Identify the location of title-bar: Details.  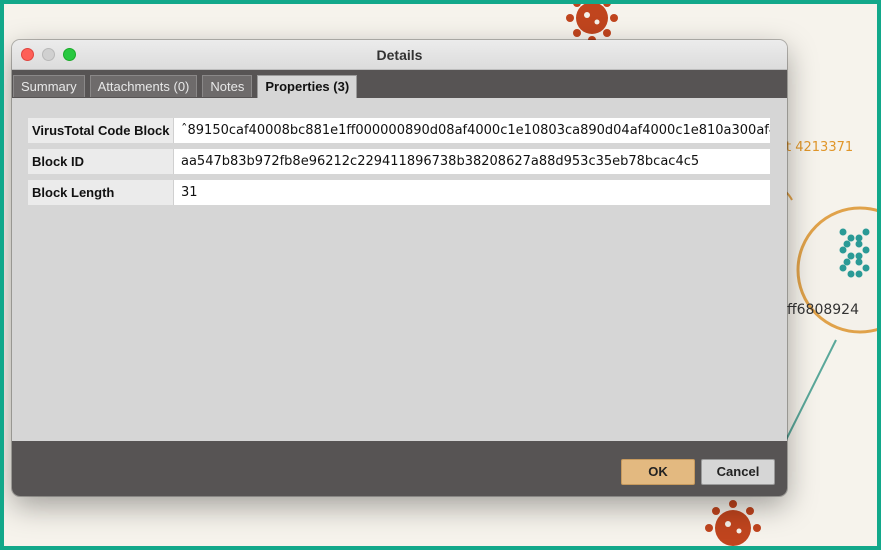
(399, 55).